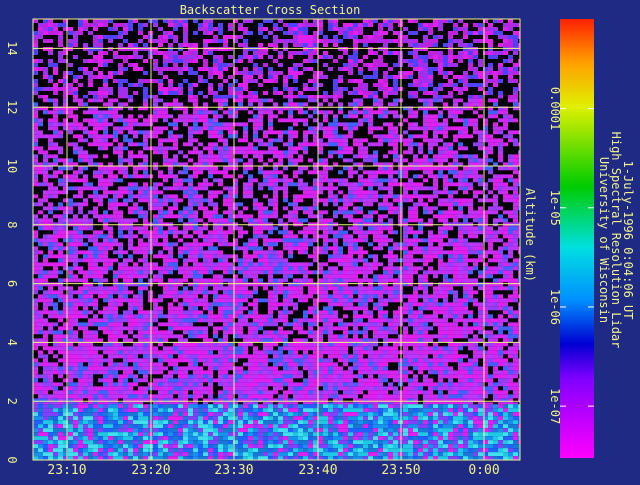 The width and height of the screenshot is (640, 485). I want to click on date-time-label: 1-July-1996 0:04:06 UT, so click(628, 240).